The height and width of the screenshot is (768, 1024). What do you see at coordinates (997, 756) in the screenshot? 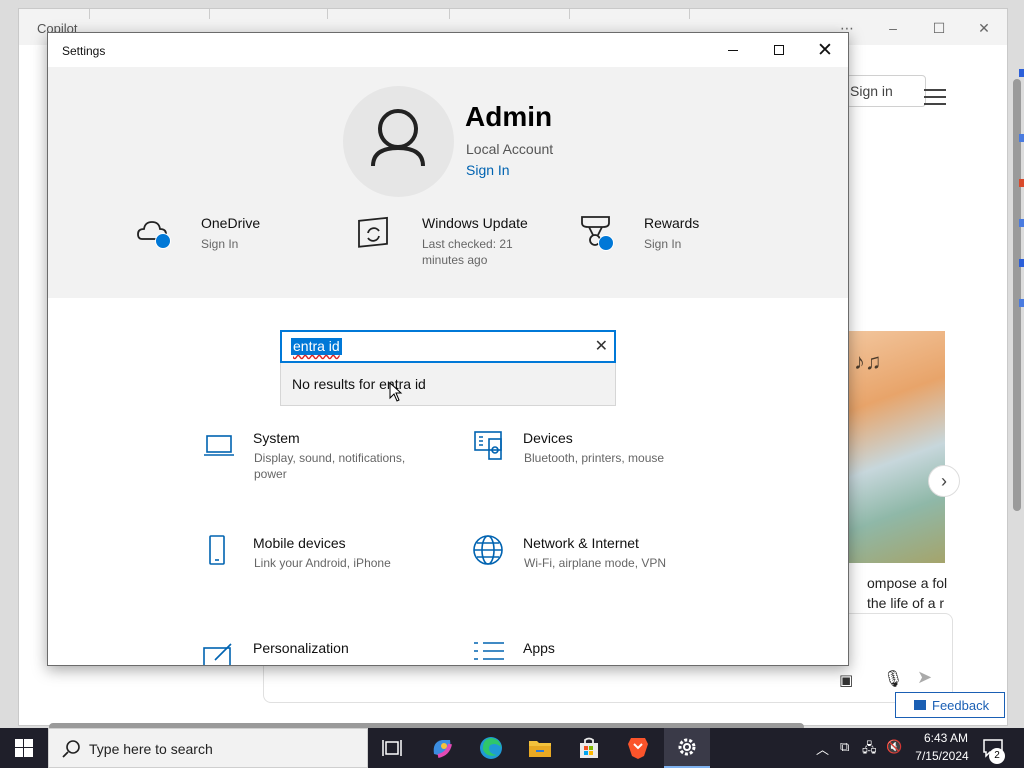
I see `notification-badge: 2` at bounding box center [997, 756].